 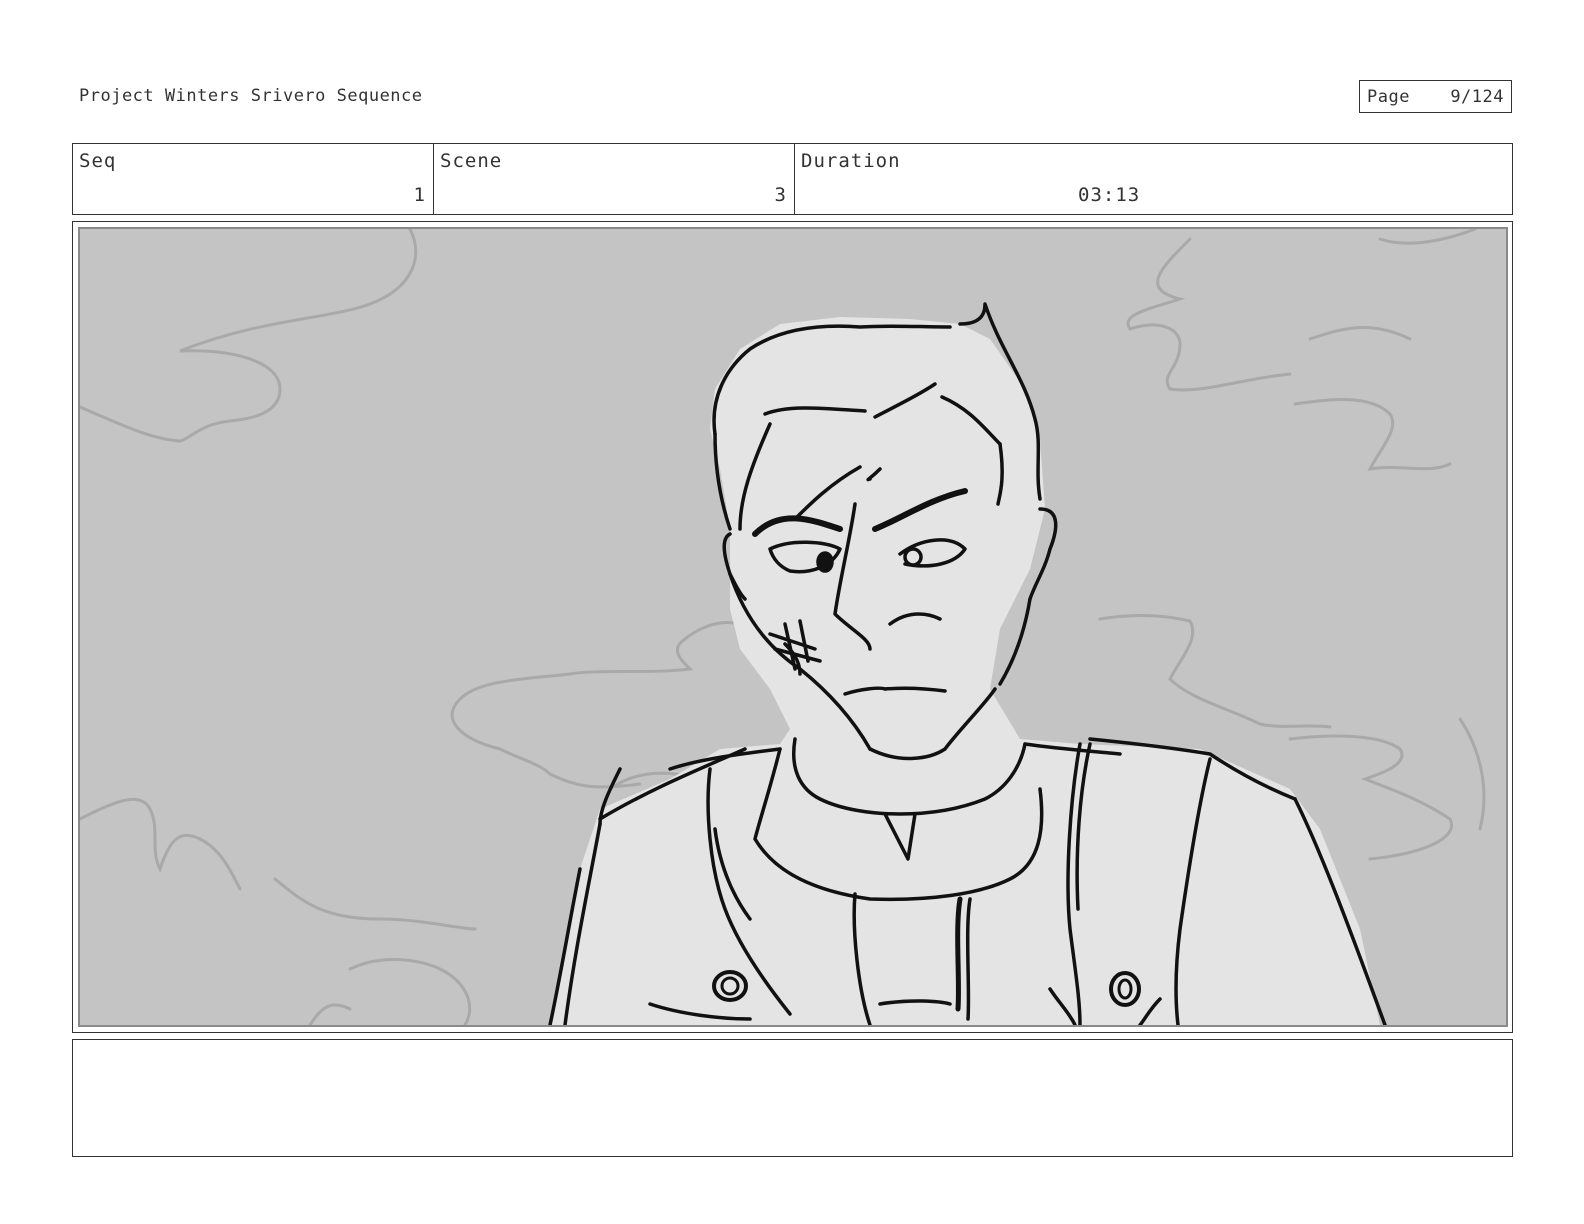 What do you see at coordinates (251, 96) in the screenshot?
I see `project-title: Project Winters Srivero Sequence` at bounding box center [251, 96].